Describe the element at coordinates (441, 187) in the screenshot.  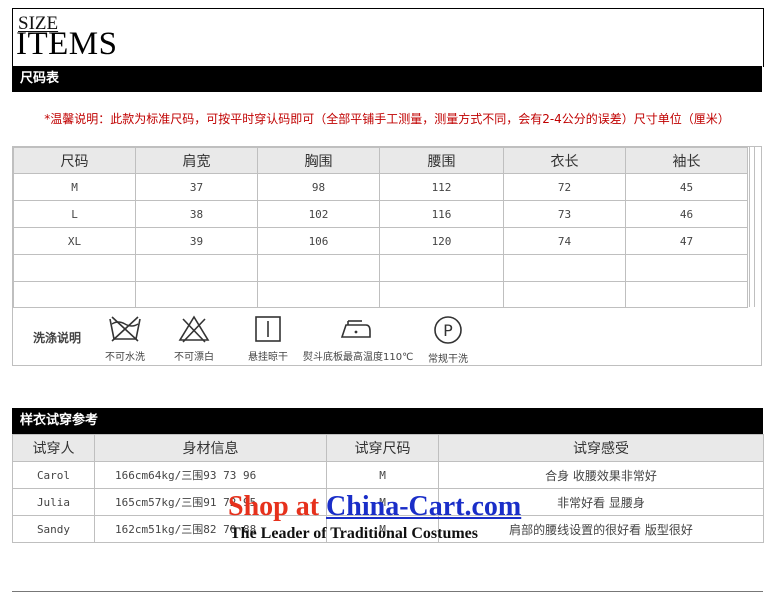
I see `cell-waist: 112` at that location.